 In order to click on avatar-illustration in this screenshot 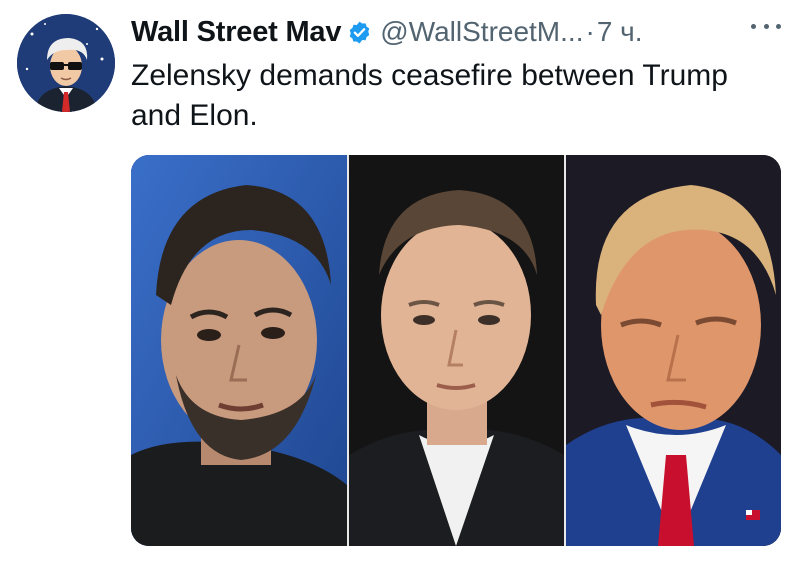, I will do `click(66, 63)`.